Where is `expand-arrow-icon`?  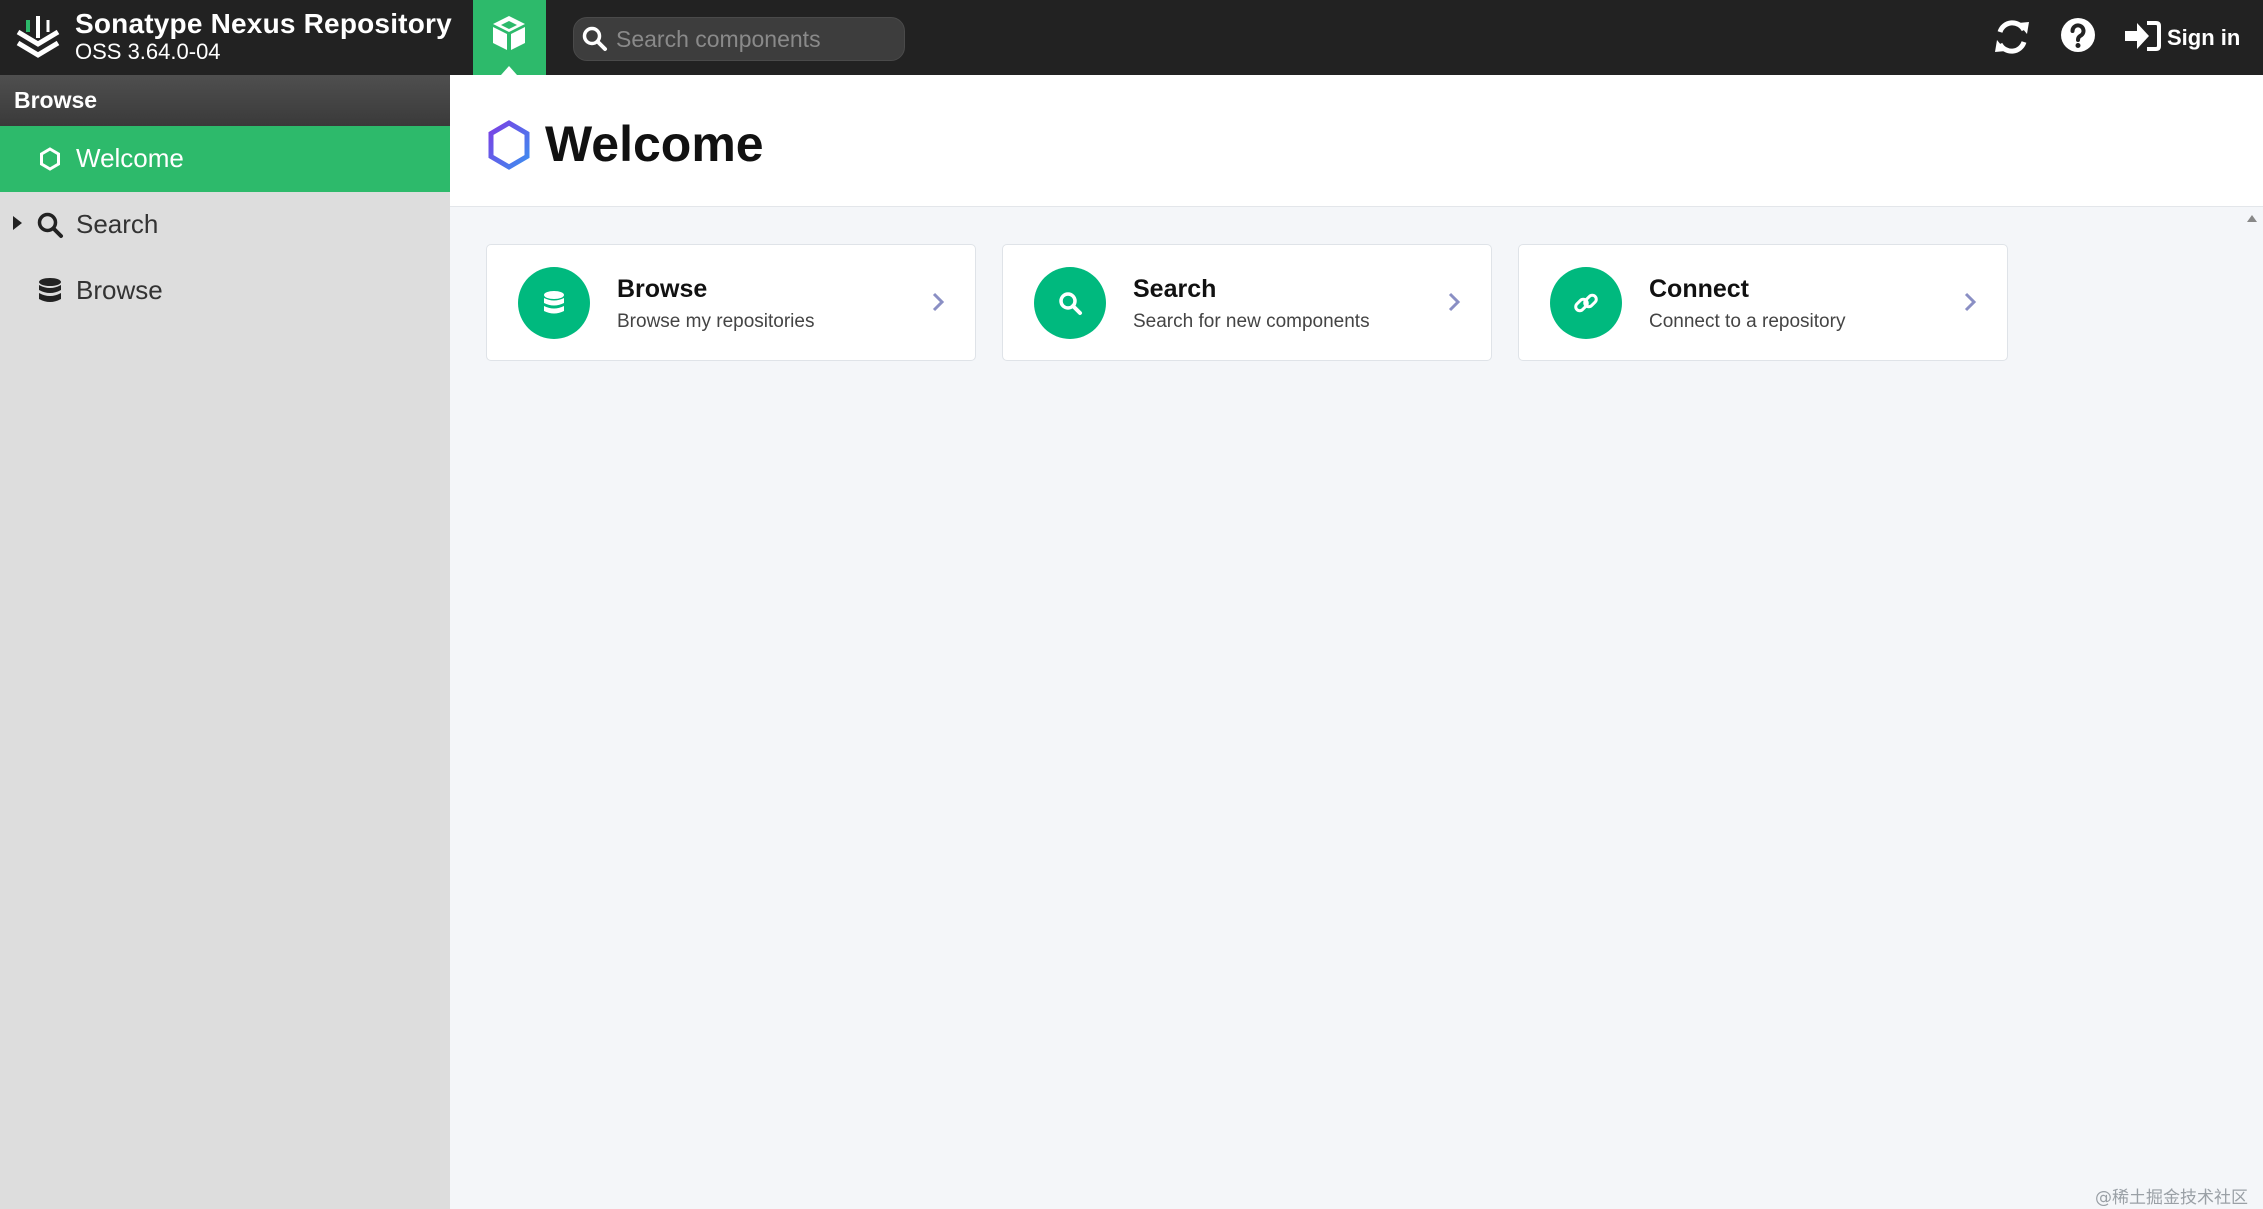
expand-arrow-icon is located at coordinates (17, 223).